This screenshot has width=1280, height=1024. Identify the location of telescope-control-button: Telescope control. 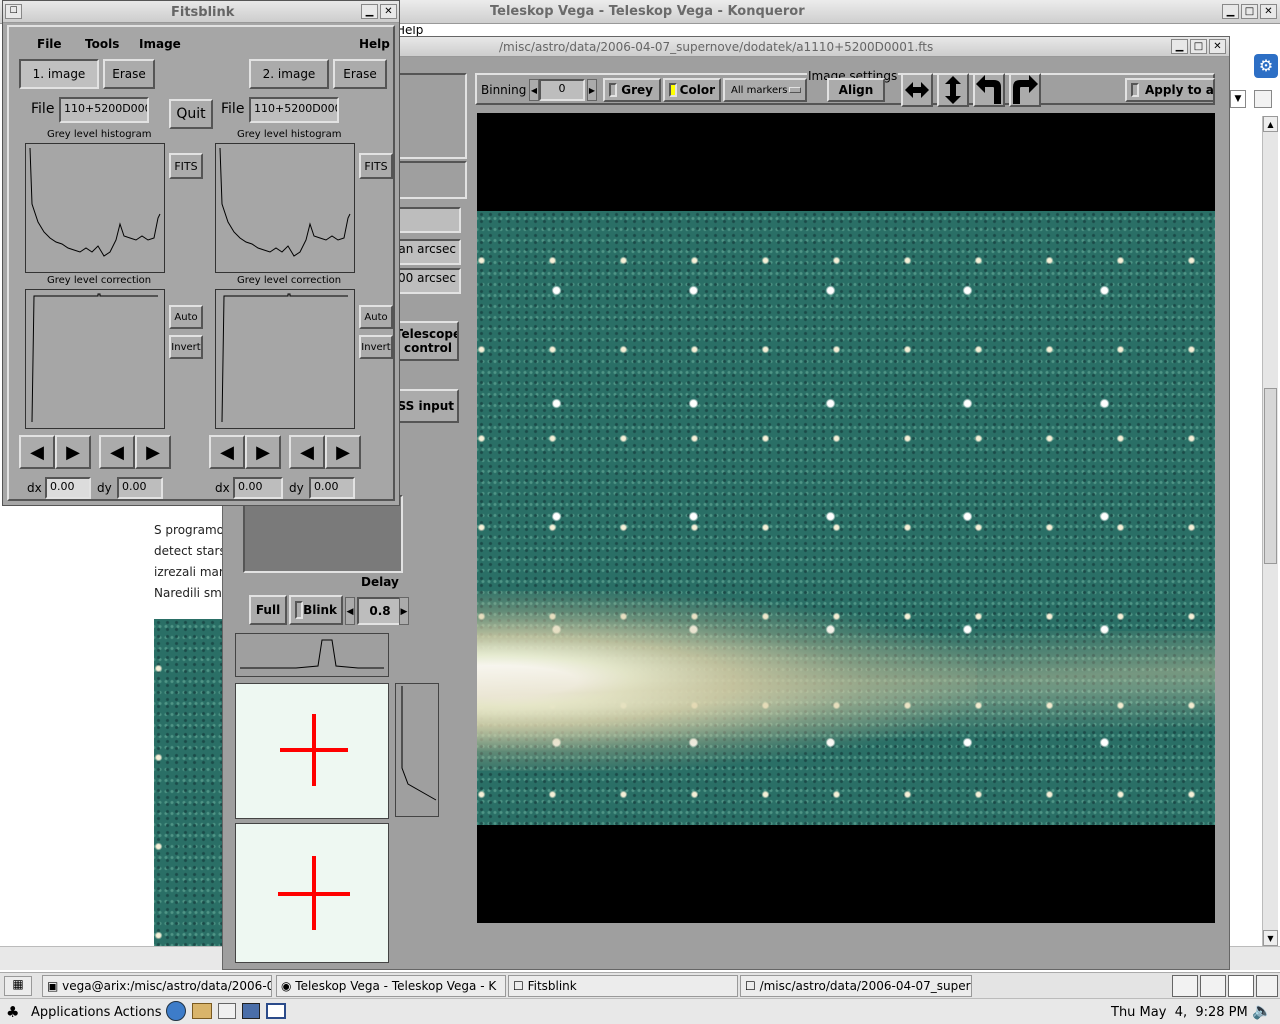
(428, 341).